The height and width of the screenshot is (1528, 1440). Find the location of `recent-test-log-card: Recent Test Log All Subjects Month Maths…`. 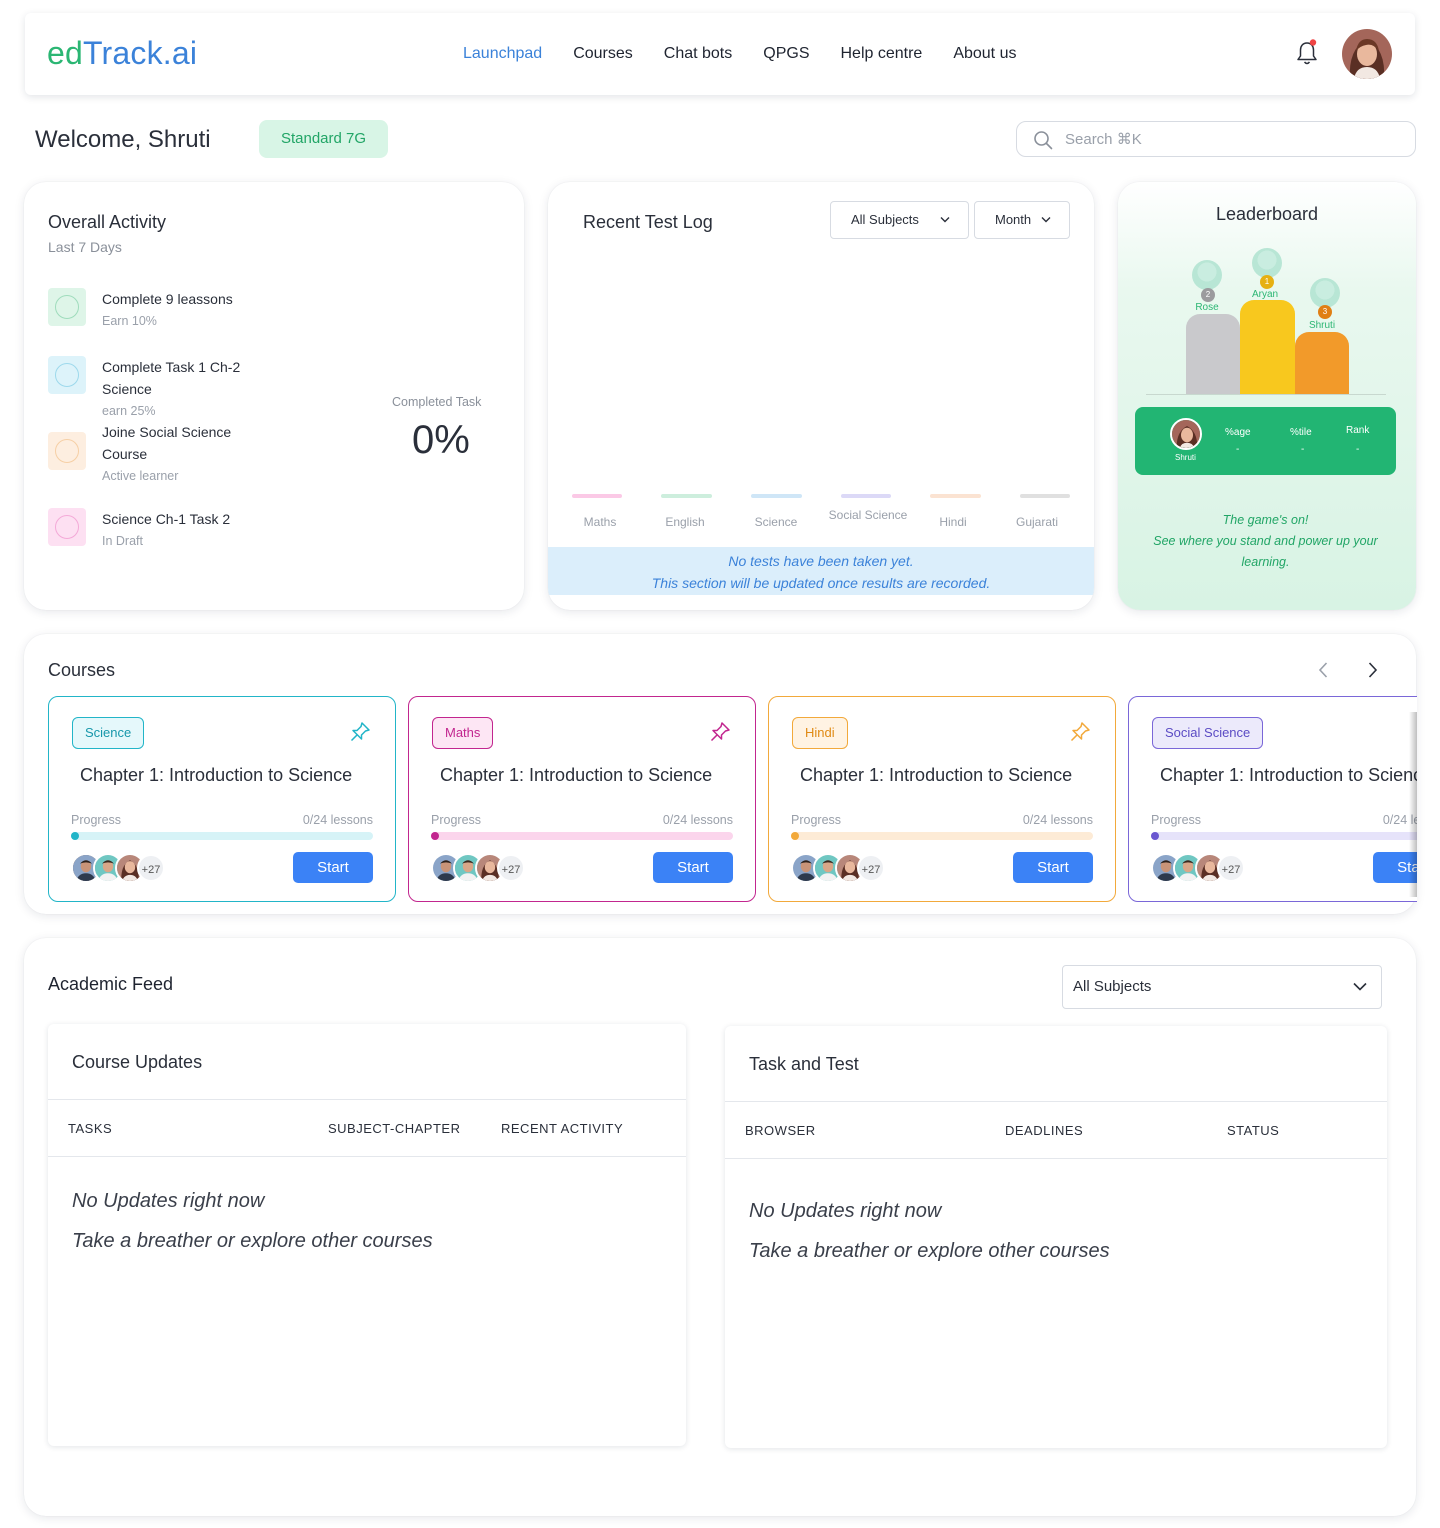

recent-test-log-card: Recent Test Log All Subjects Month Maths… is located at coordinates (821, 396).